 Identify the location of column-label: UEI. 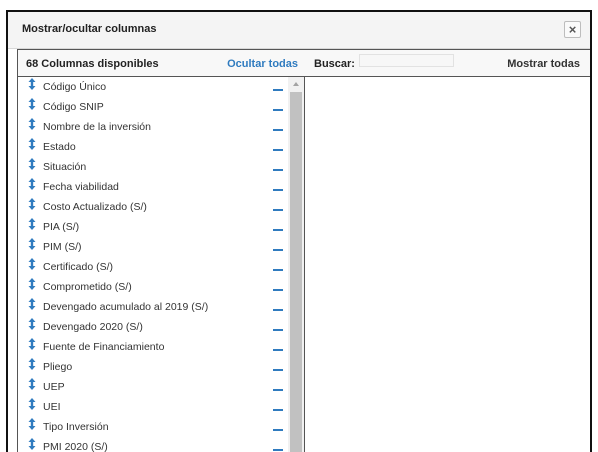
(52, 407).